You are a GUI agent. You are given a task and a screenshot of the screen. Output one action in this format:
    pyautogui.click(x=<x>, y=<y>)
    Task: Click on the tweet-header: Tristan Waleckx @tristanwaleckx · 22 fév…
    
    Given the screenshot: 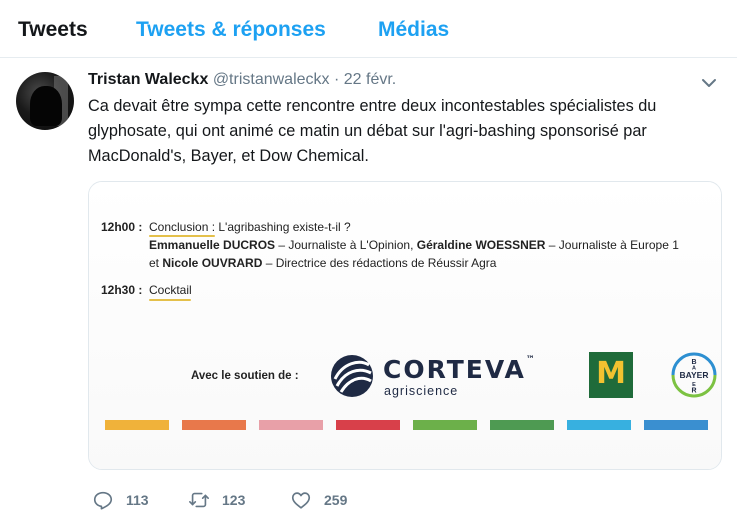 What is the action you would take?
    pyautogui.click(x=242, y=80)
    